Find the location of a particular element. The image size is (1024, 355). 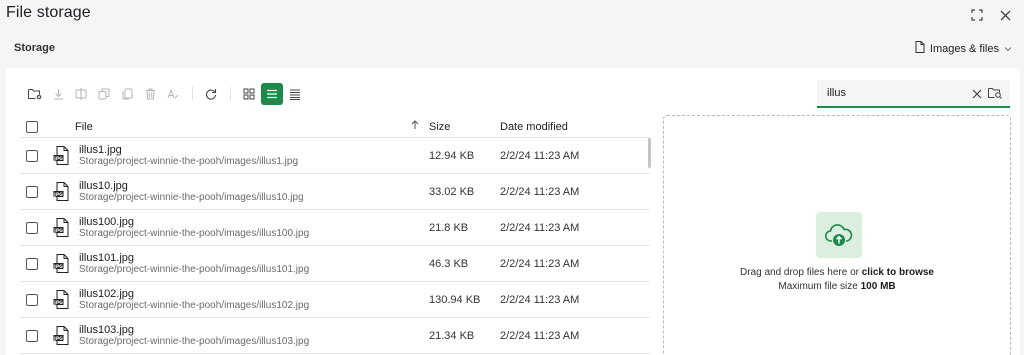

window-title: File storage is located at coordinates (48, 12).